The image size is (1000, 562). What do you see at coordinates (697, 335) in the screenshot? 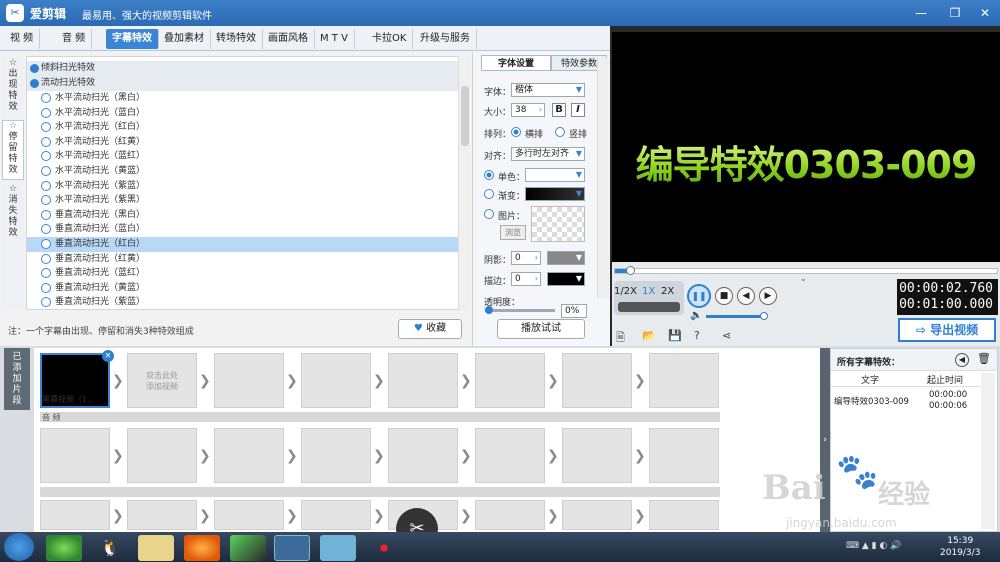
I see `help-icon: ?` at bounding box center [697, 335].